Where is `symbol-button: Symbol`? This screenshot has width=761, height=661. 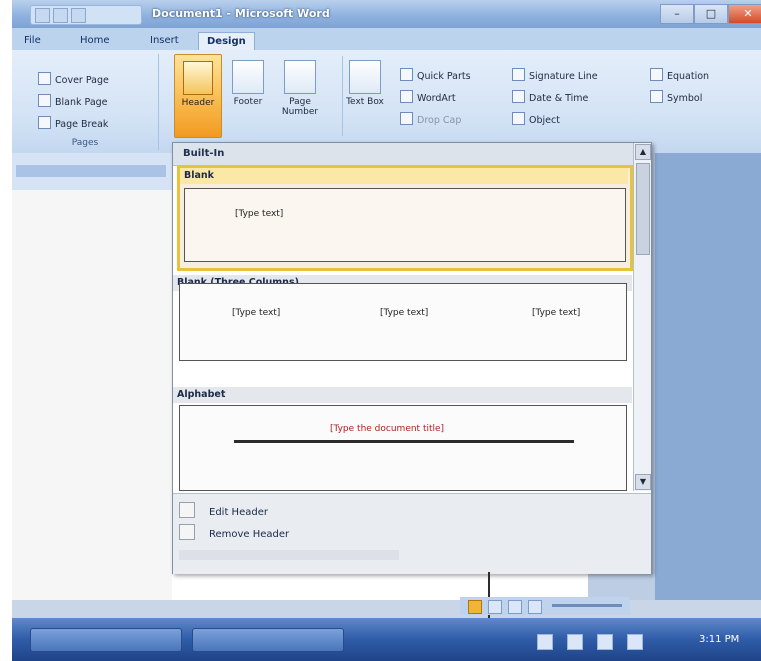 symbol-button: Symbol is located at coordinates (676, 98).